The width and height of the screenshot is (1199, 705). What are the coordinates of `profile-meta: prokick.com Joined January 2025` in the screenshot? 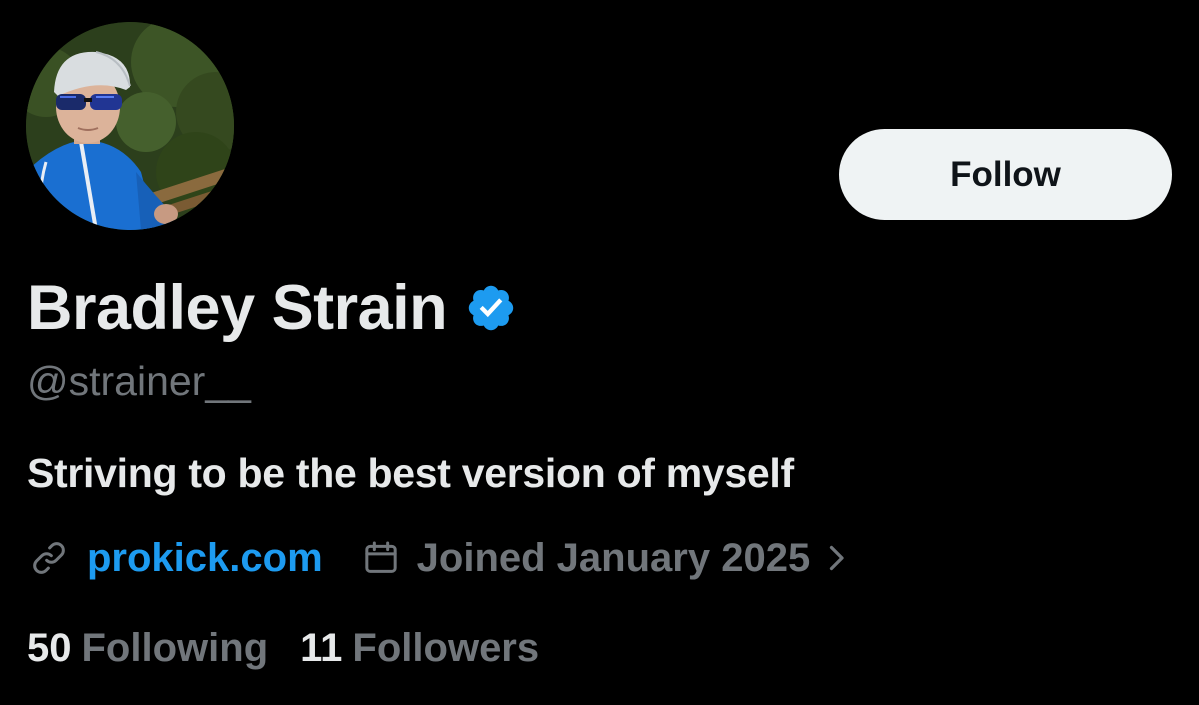 It's located at (439, 558).